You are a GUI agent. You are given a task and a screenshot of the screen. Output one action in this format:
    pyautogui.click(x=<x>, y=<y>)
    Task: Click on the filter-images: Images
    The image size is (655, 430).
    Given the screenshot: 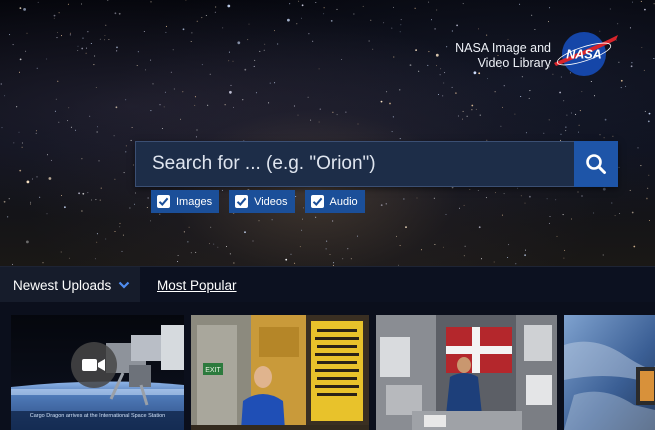 What is the action you would take?
    pyautogui.click(x=185, y=201)
    